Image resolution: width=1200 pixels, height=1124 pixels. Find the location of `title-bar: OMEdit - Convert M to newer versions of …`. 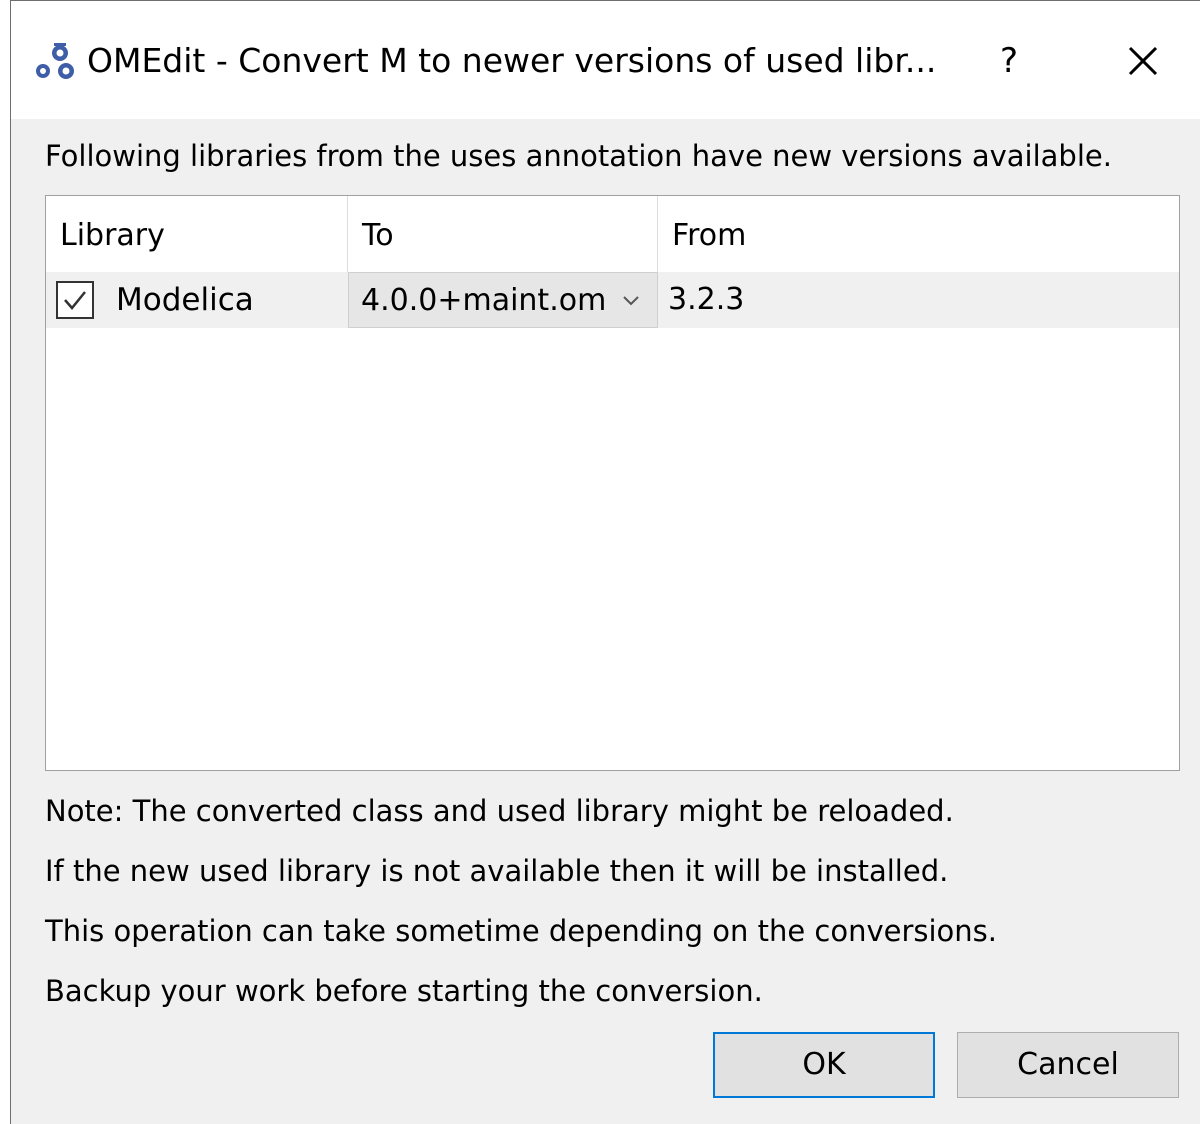

title-bar: OMEdit - Convert M to newer versions of … is located at coordinates (605, 60).